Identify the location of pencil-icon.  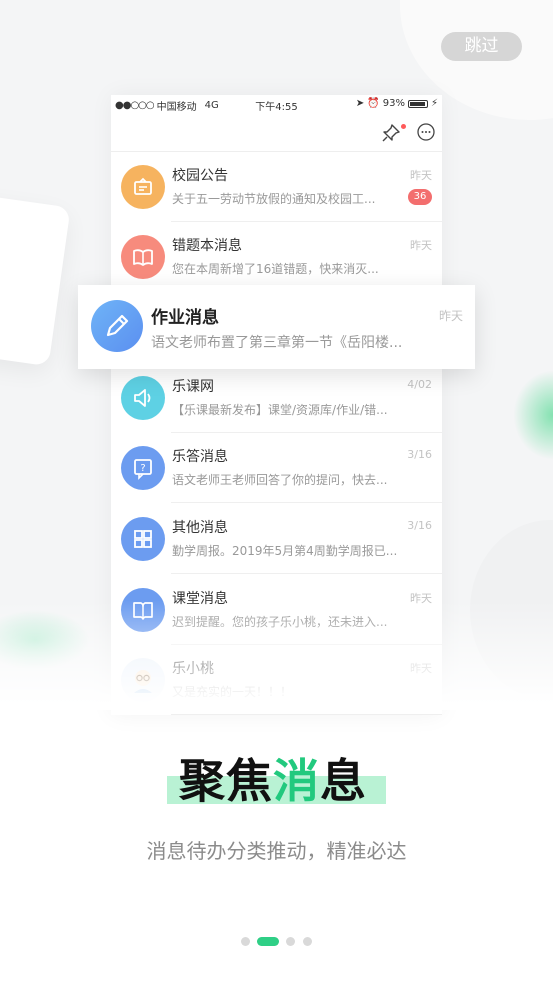
(117, 326).